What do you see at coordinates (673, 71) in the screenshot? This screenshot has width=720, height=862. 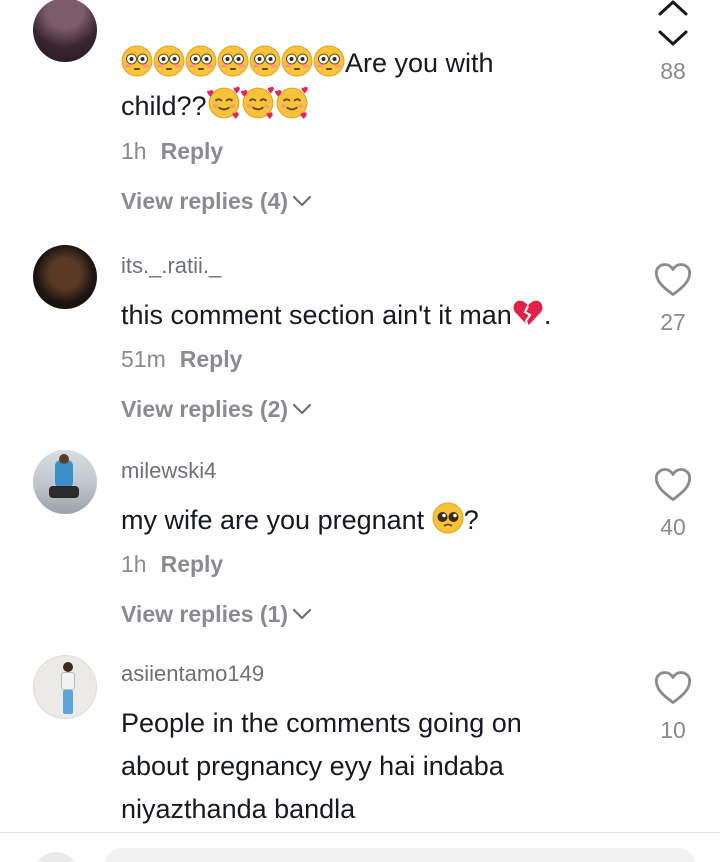 I see `like-count: 88` at bounding box center [673, 71].